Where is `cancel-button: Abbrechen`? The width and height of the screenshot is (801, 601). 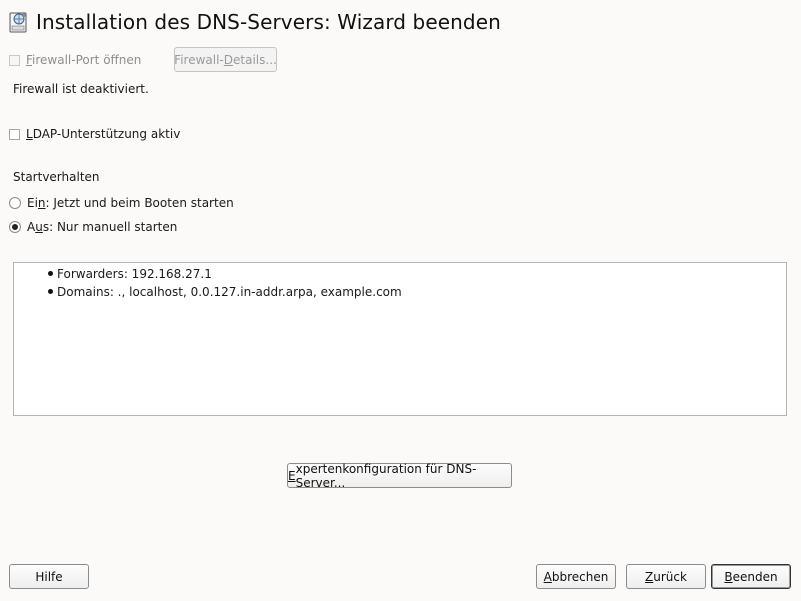
cancel-button: Abbrechen is located at coordinates (576, 576).